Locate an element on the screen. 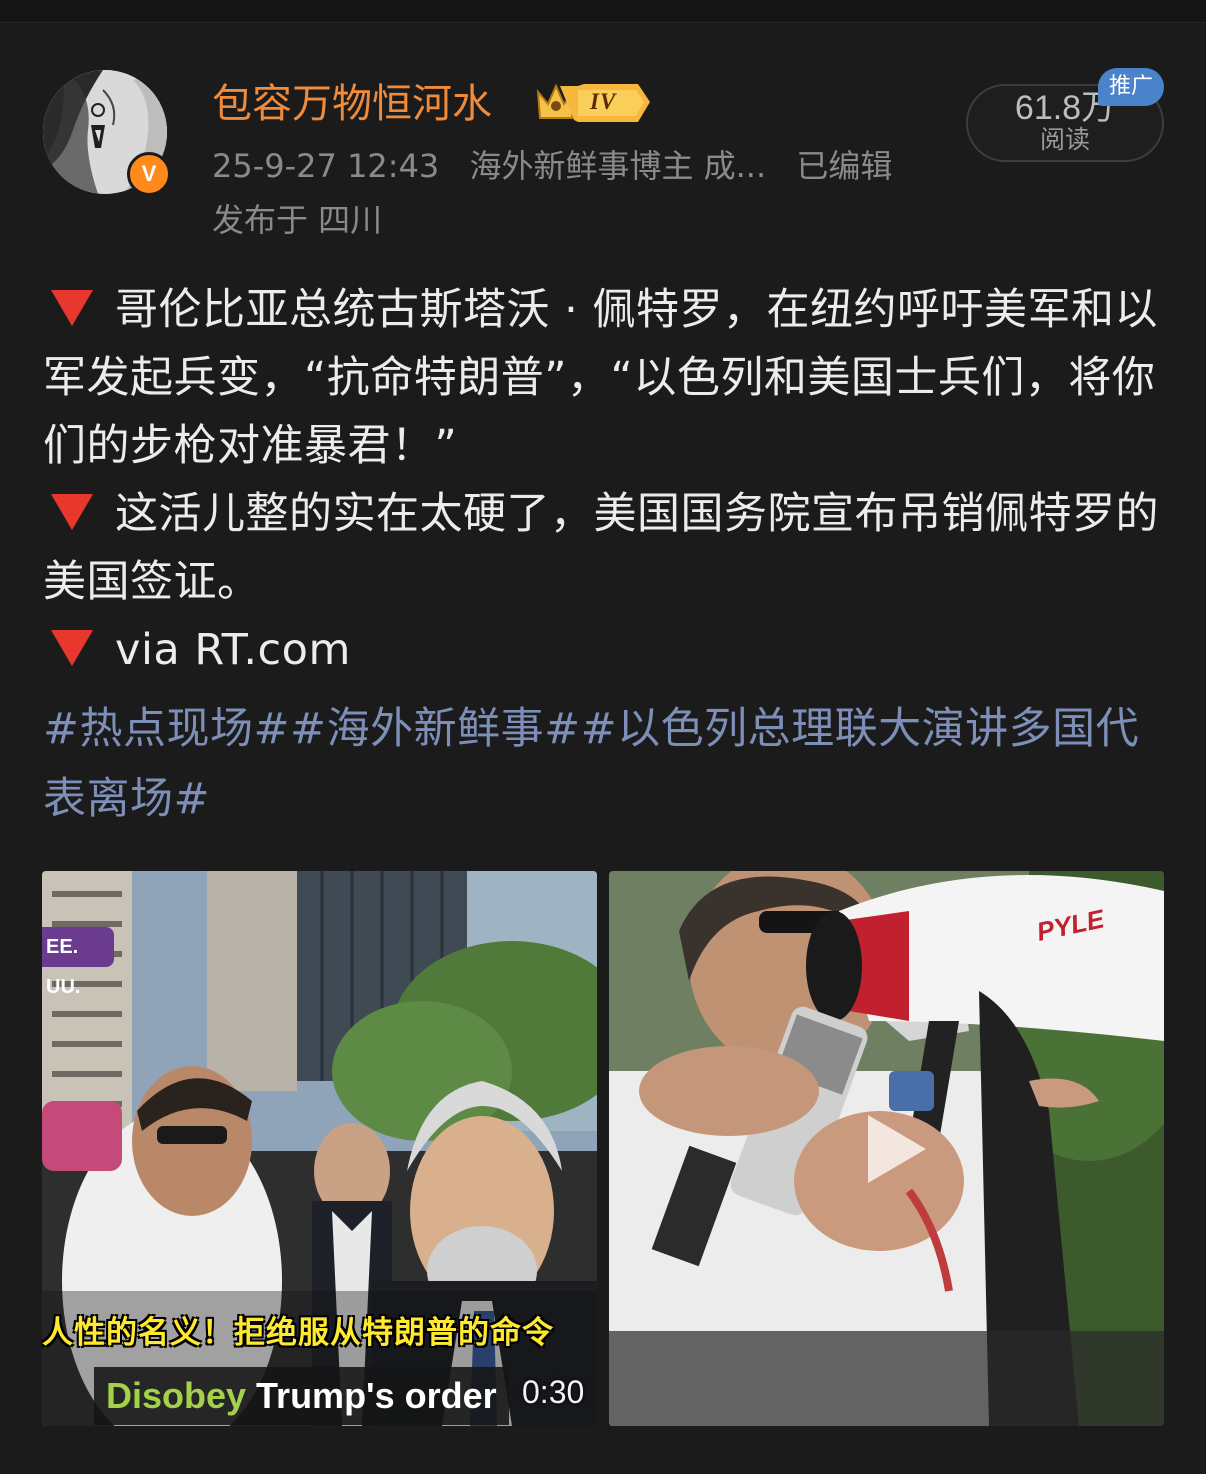  channel-tag: EE. UU. is located at coordinates (78, 962).